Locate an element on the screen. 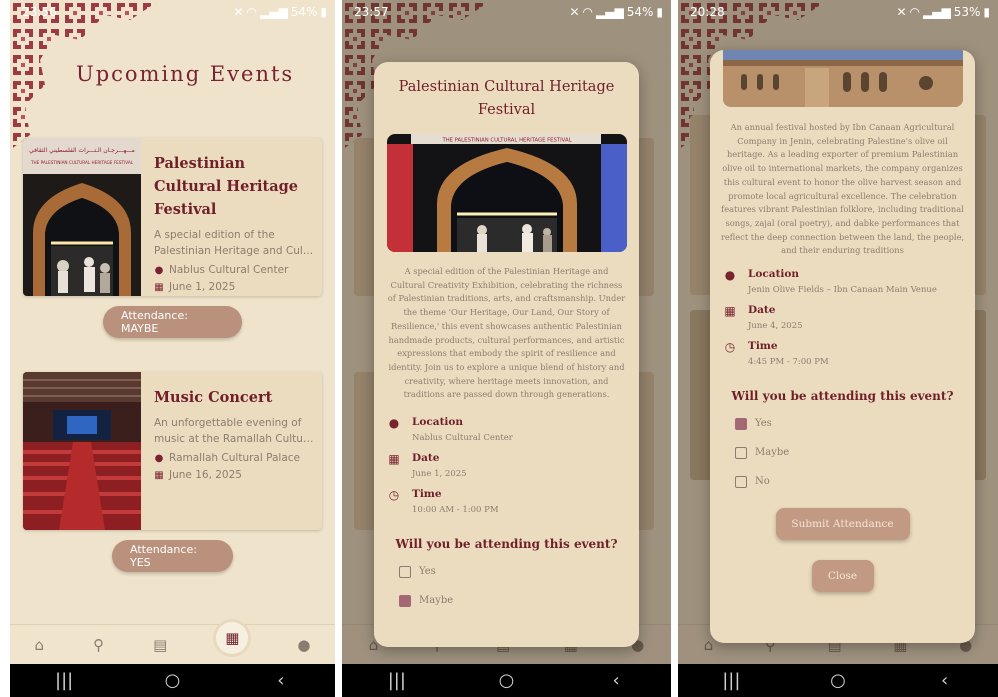  event-date: ▦ June 1, 2025 is located at coordinates (235, 287).